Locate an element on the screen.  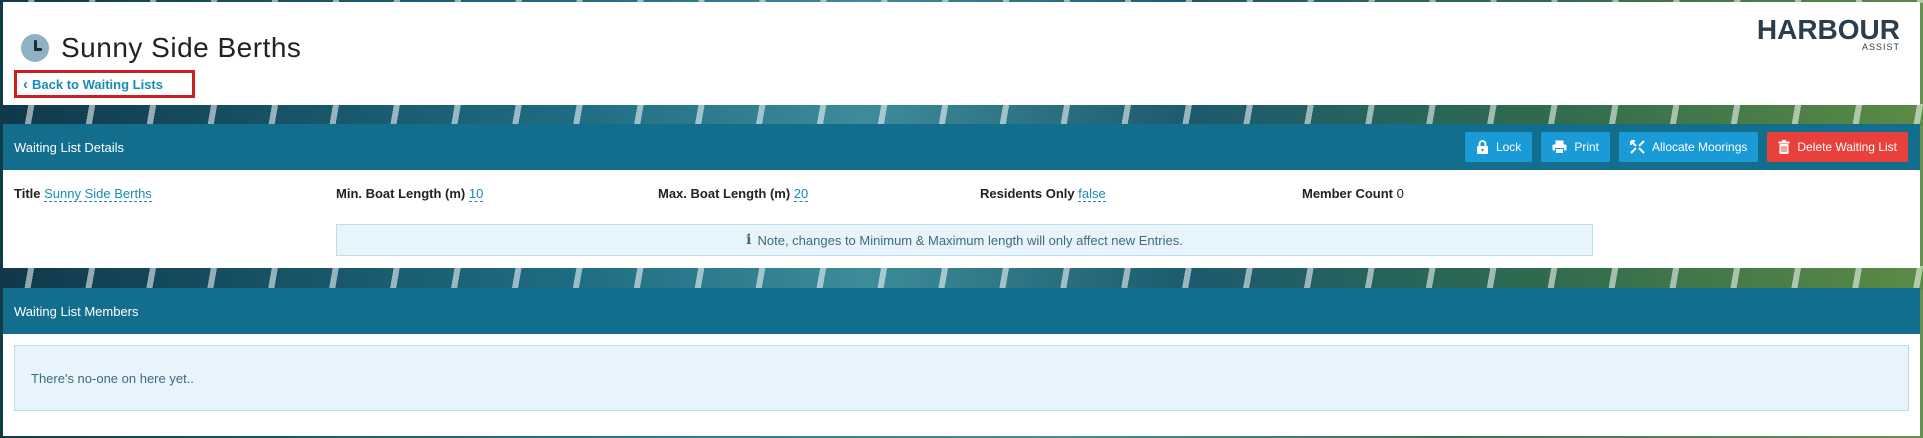
chevron-left-icon: ‹ is located at coordinates (25, 84).